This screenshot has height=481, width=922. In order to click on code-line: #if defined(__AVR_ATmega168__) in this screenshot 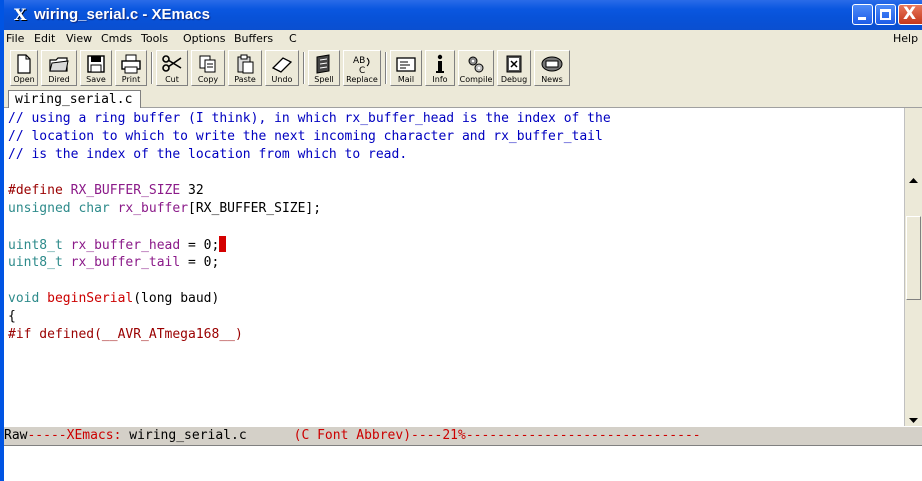, I will do `click(125, 335)`.